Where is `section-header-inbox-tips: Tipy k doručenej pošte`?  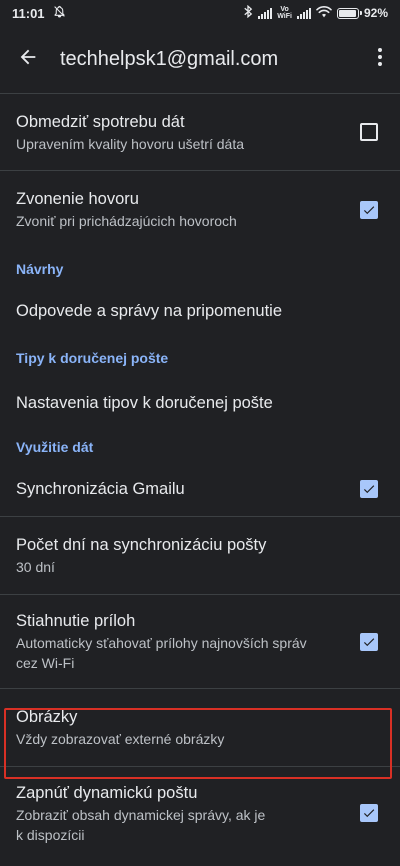 section-header-inbox-tips: Tipy k doručenej pošte is located at coordinates (92, 358).